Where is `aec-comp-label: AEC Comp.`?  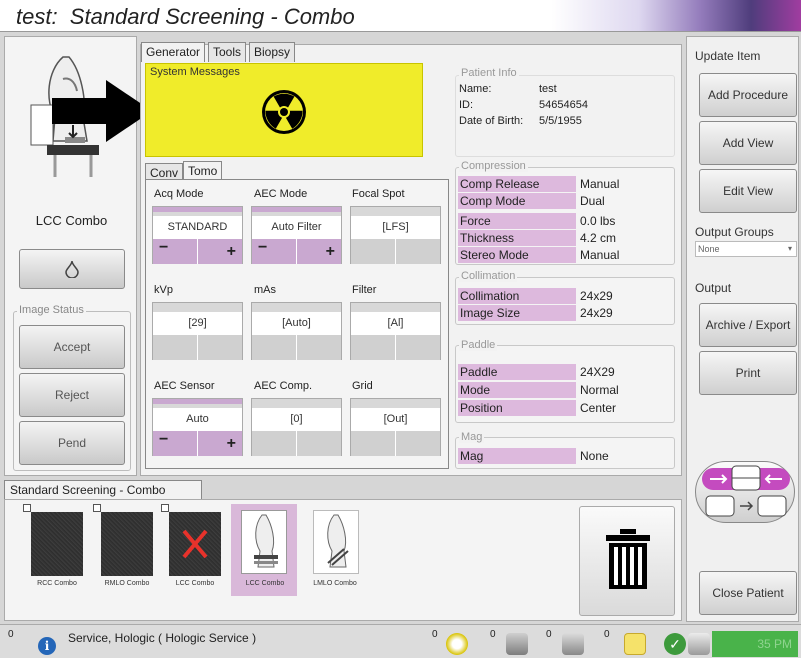
aec-comp-label: AEC Comp. is located at coordinates (283, 386).